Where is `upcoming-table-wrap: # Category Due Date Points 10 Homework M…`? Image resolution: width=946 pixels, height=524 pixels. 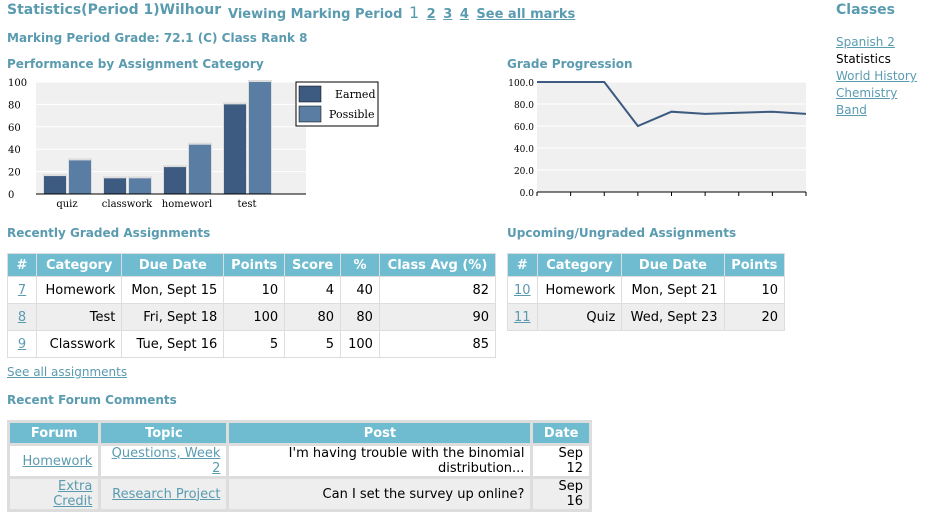 upcoming-table-wrap: # Category Due Date Points 10 Homework M… is located at coordinates (646, 292).